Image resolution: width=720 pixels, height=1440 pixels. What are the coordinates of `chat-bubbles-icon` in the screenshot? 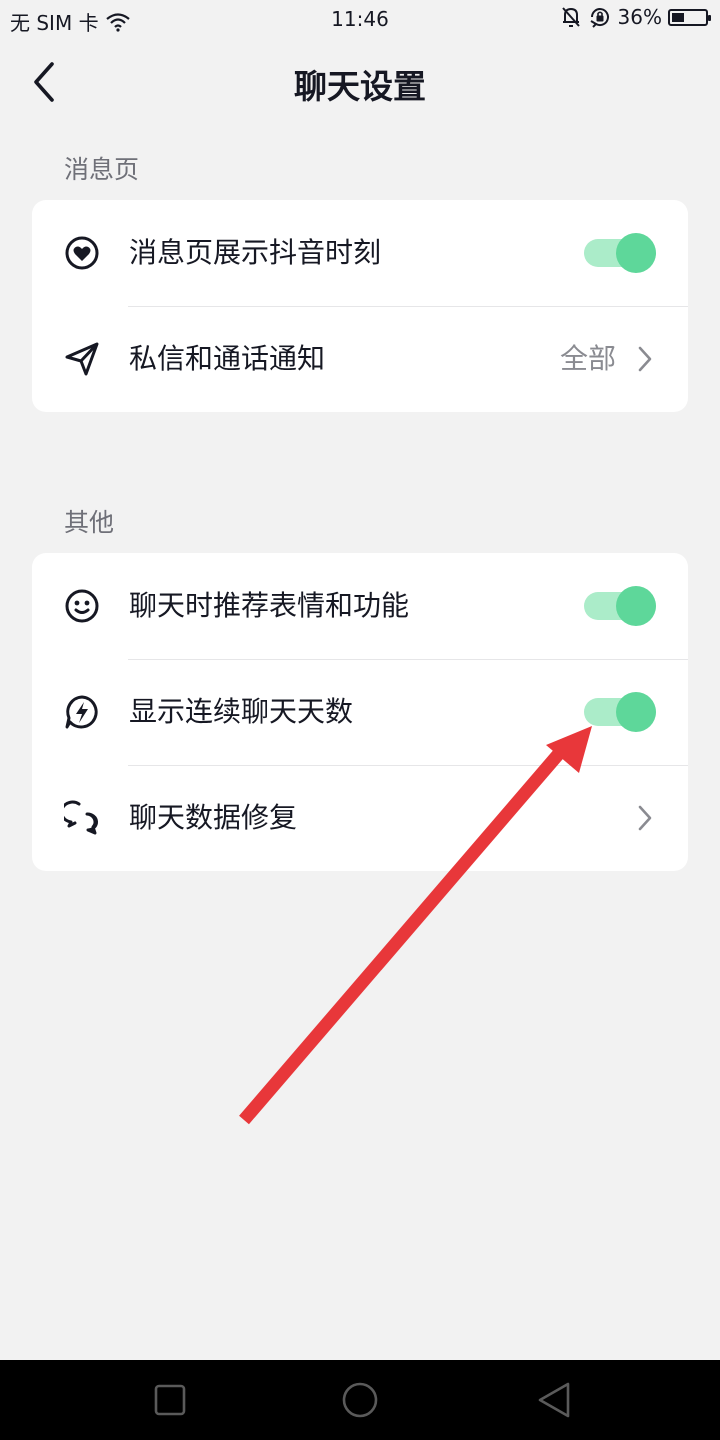 It's located at (81, 817).